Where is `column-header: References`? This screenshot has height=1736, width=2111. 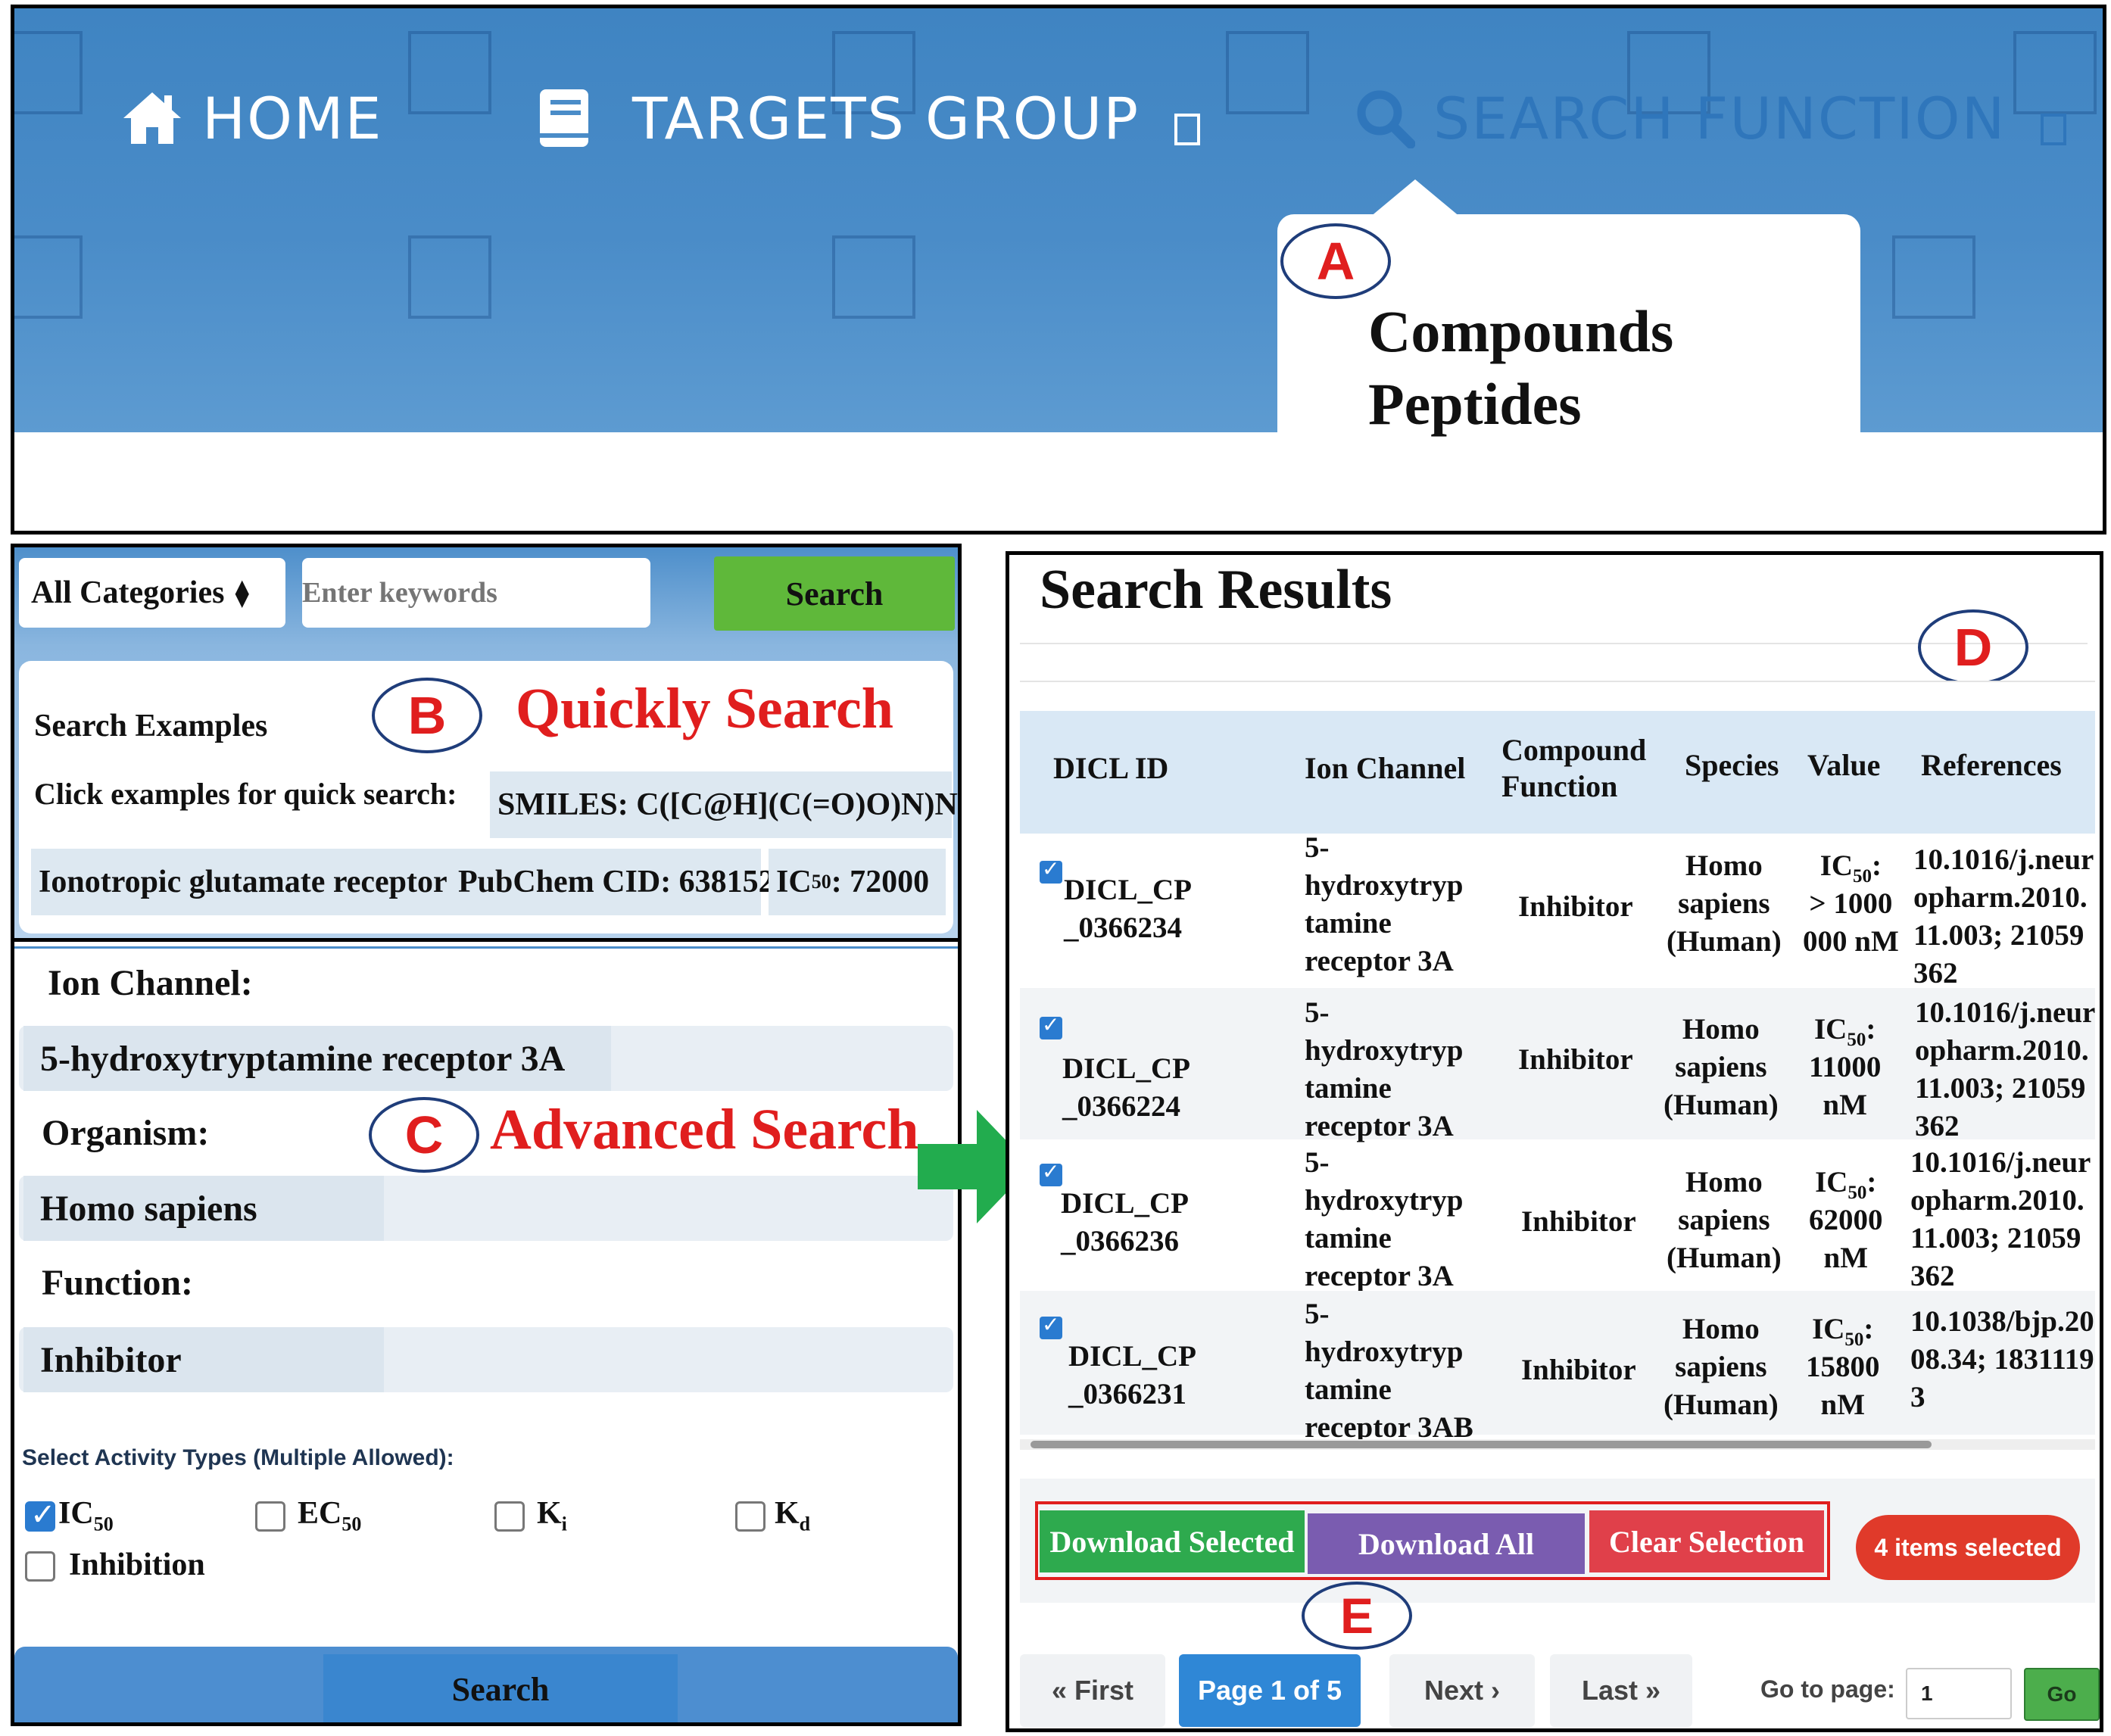 column-header: References is located at coordinates (1992, 765).